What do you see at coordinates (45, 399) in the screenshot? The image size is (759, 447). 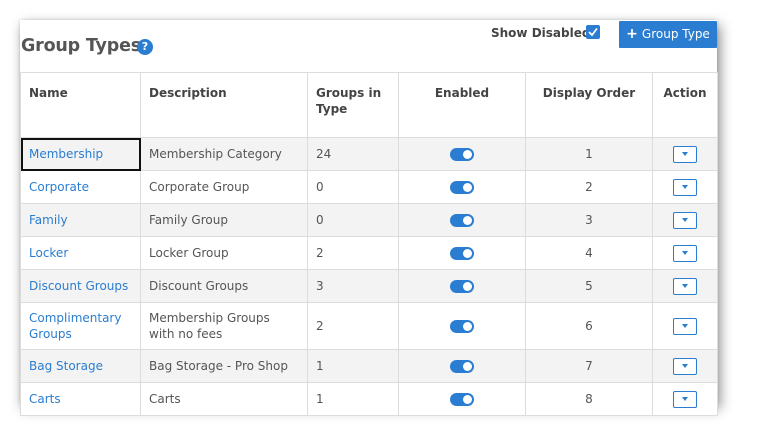 I see `group-type-link: Carts` at bounding box center [45, 399].